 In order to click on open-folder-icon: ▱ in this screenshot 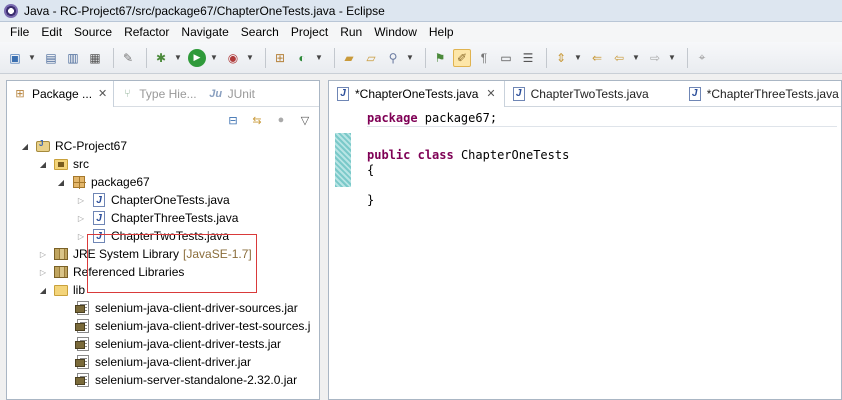, I will do `click(371, 58)`.